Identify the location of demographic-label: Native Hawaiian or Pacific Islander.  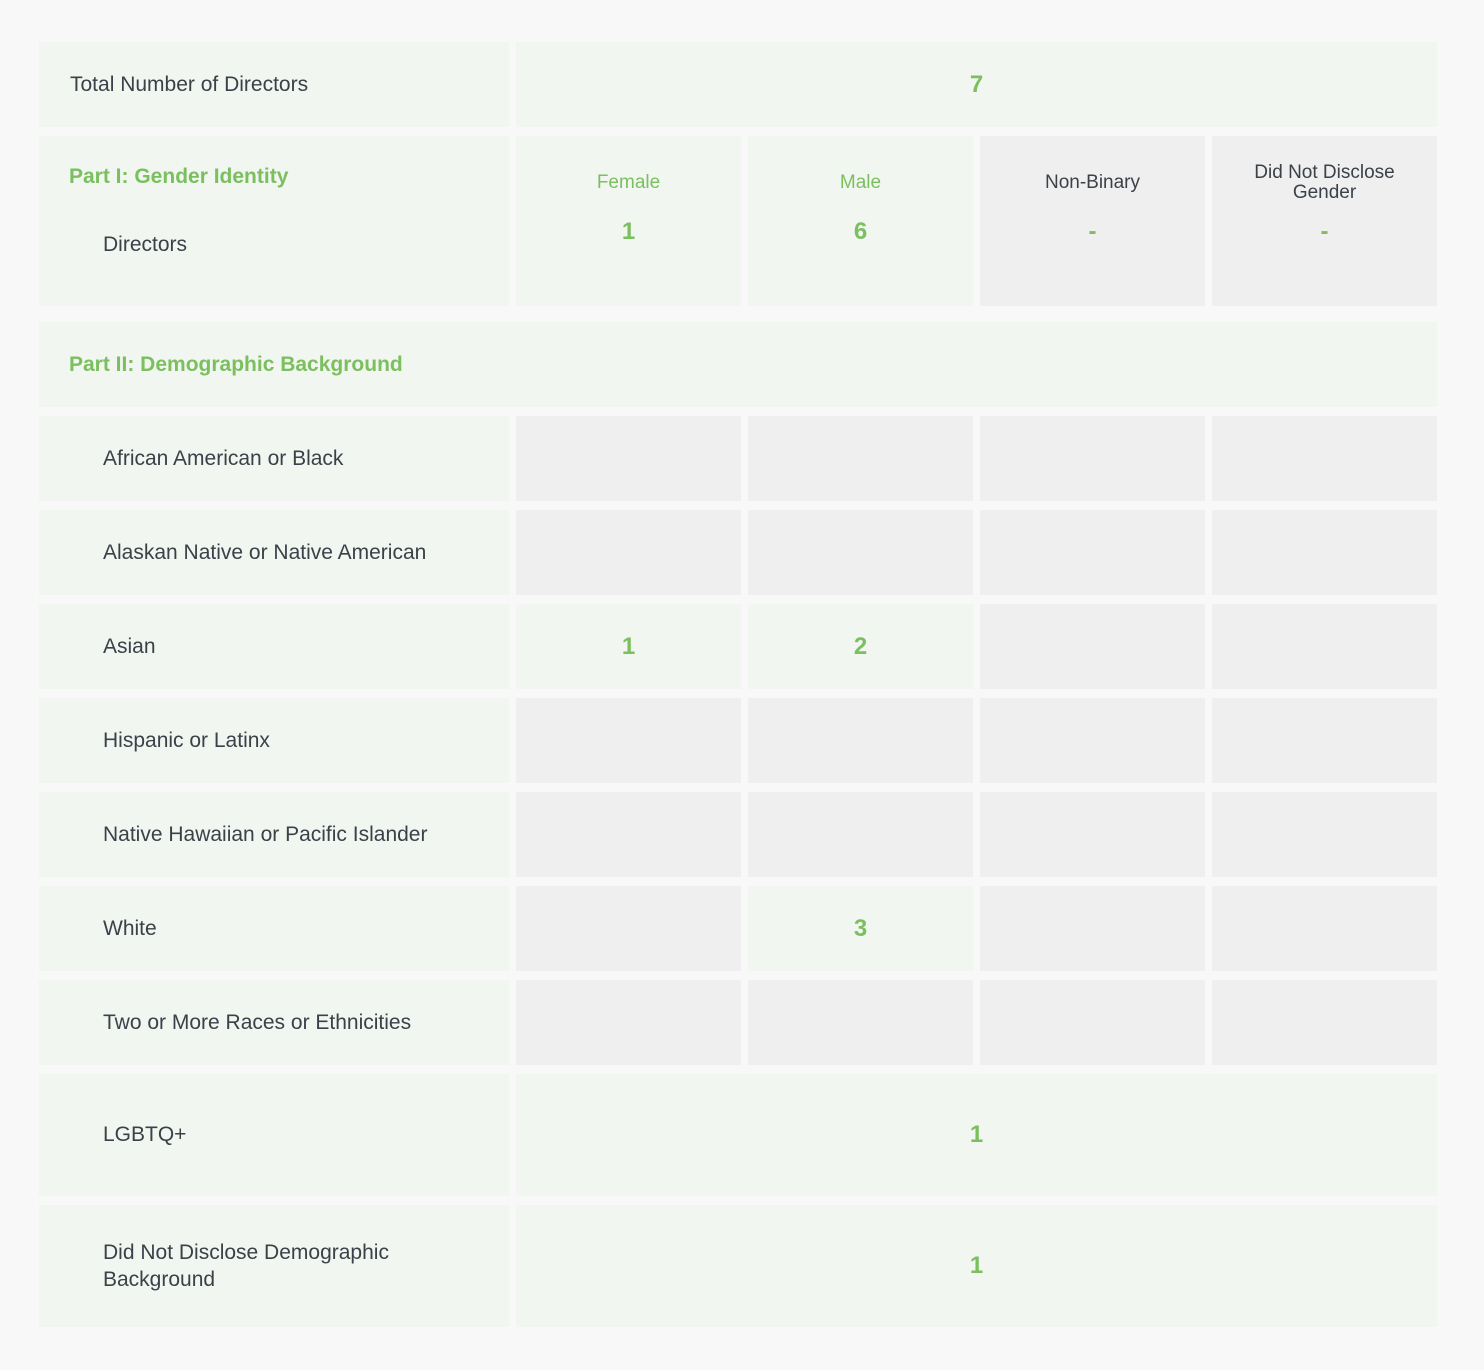
(274, 834).